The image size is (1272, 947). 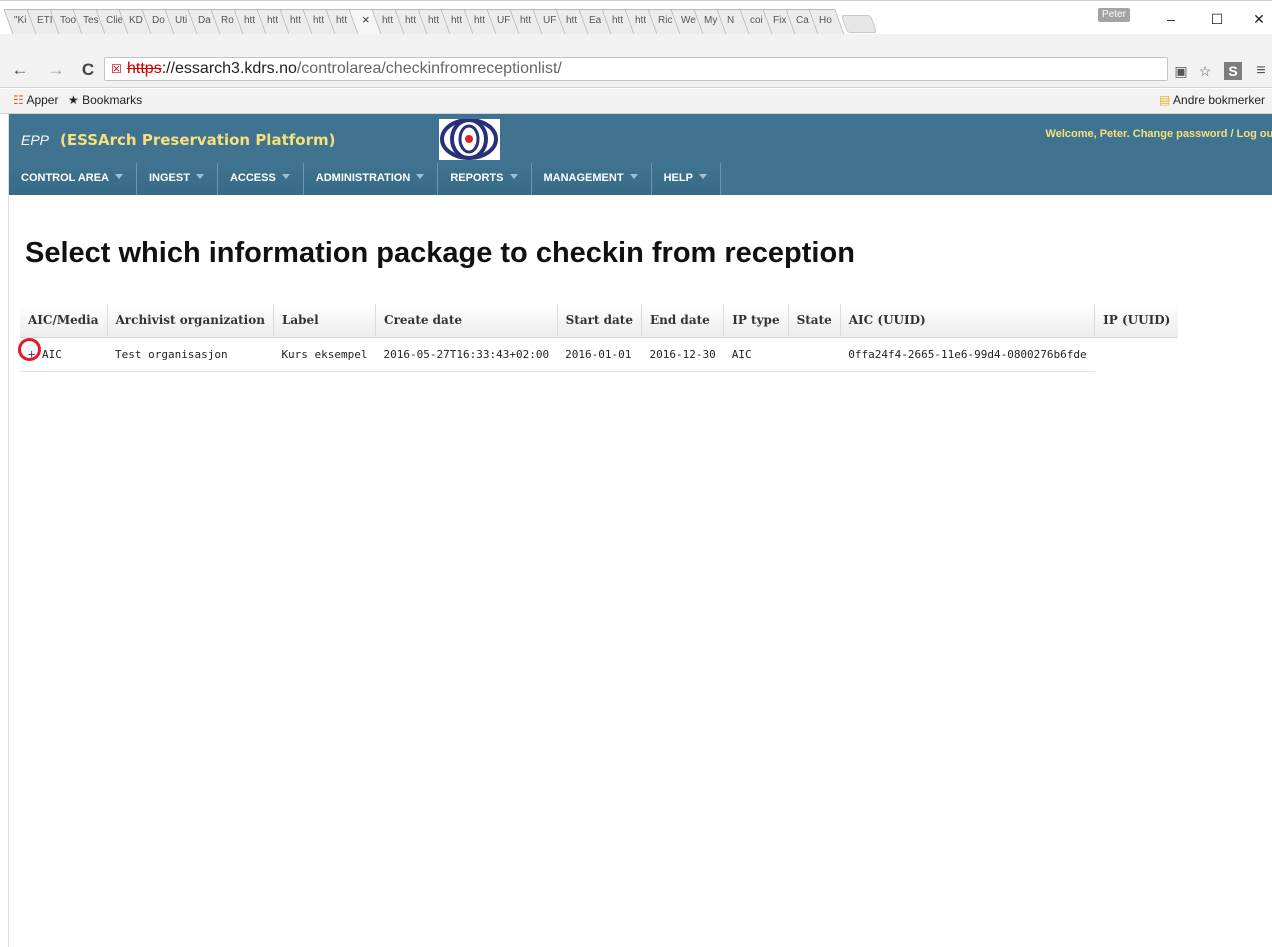 What do you see at coordinates (1171, 19) in the screenshot?
I see `minimize-button: –` at bounding box center [1171, 19].